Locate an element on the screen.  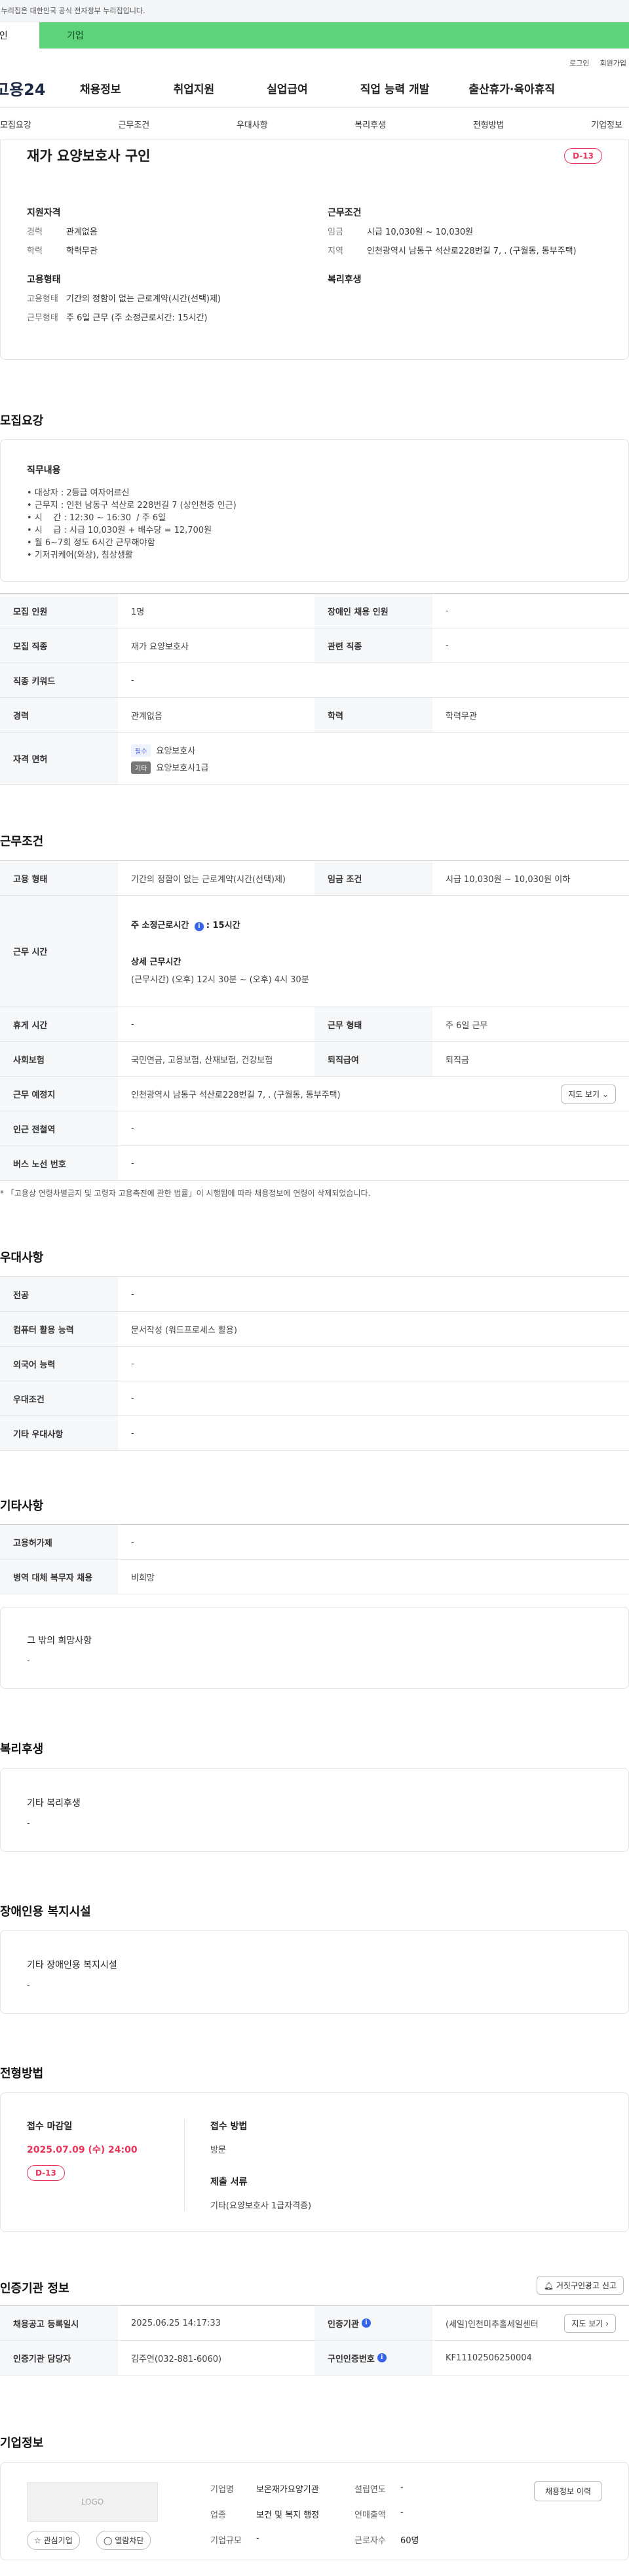
agency-name: (세일)인천미추홀세일센터 is located at coordinates (493, 2324).